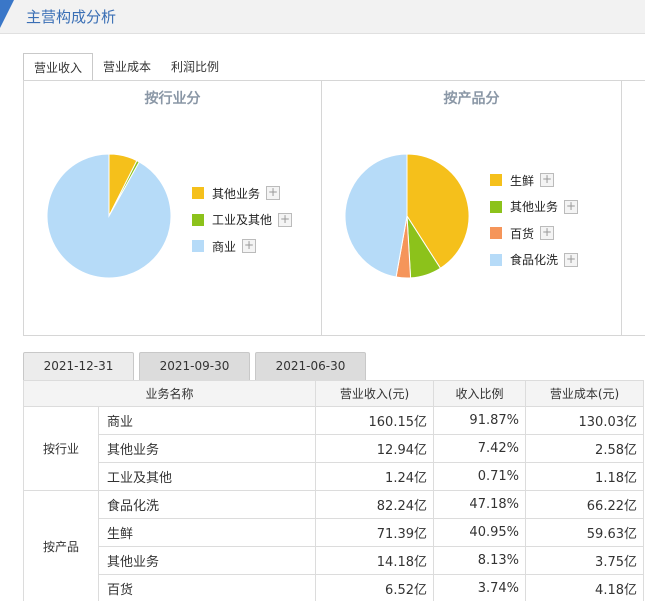  What do you see at coordinates (479, 393) in the screenshot?
I see `header-revenue-ratio: 收入比例` at bounding box center [479, 393].